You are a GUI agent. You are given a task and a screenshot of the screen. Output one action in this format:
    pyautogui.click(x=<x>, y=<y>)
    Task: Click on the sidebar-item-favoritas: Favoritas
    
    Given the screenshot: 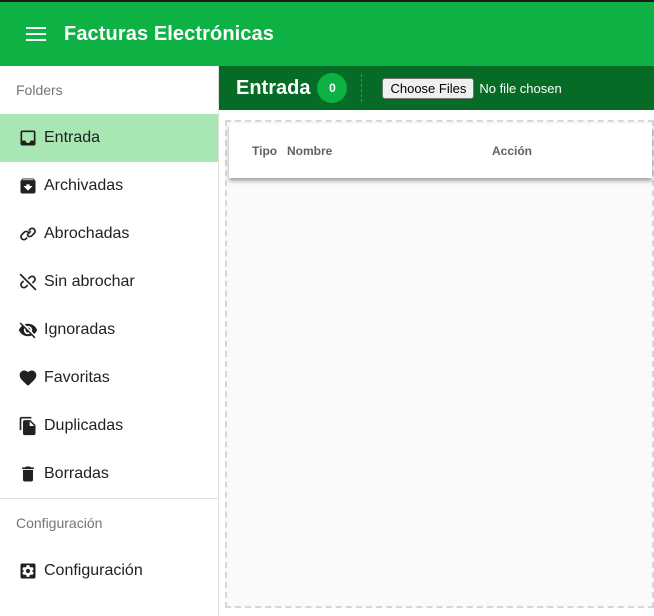 What is the action you would take?
    pyautogui.click(x=109, y=378)
    